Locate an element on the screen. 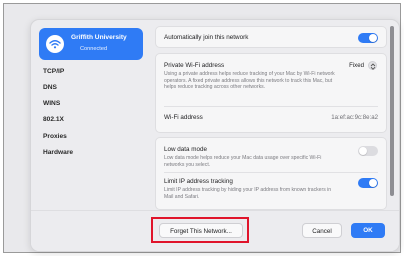  scrollbar is located at coordinates (392, 111).